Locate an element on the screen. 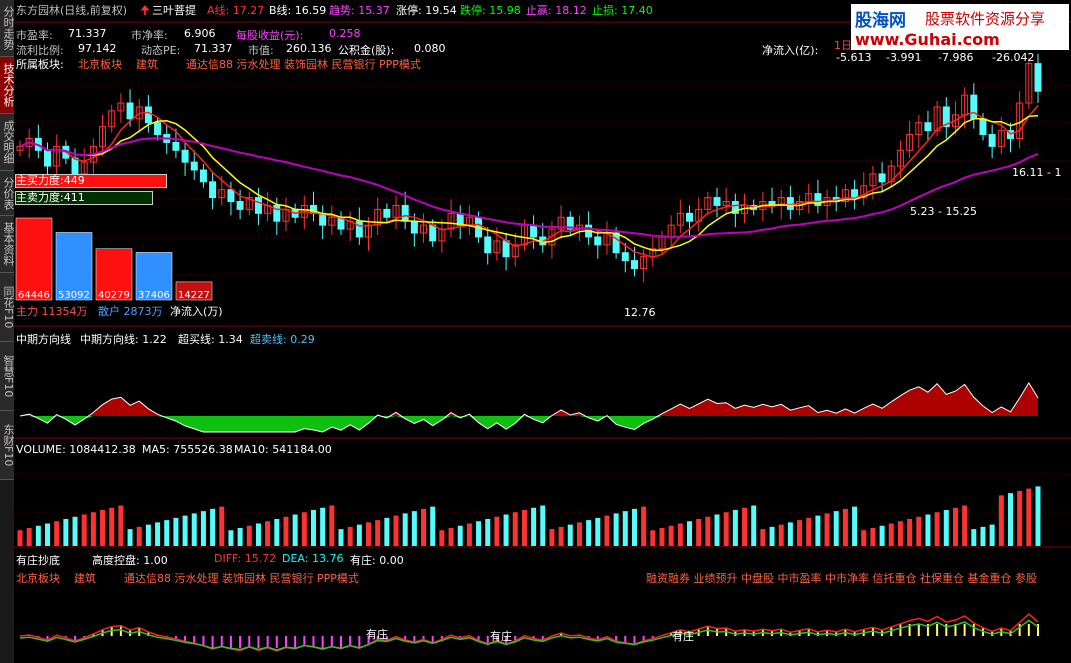  site-url: www.Guhai.com is located at coordinates (927, 39).